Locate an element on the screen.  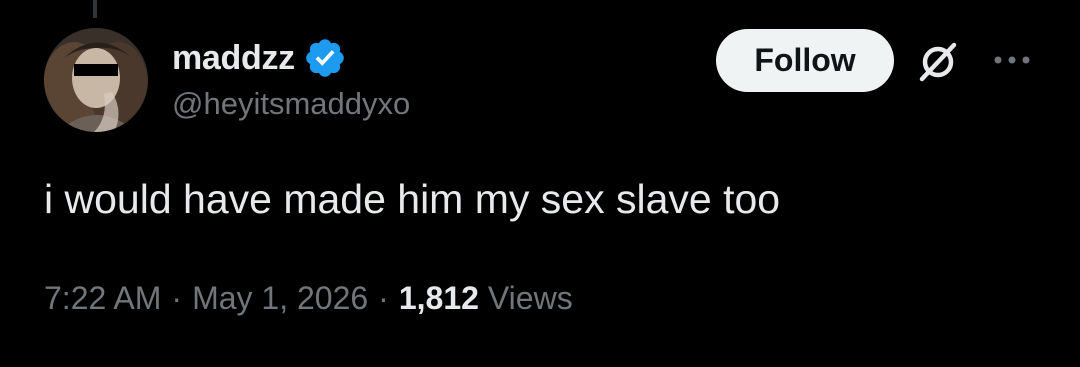
verified-badge-icon is located at coordinates (325, 58).